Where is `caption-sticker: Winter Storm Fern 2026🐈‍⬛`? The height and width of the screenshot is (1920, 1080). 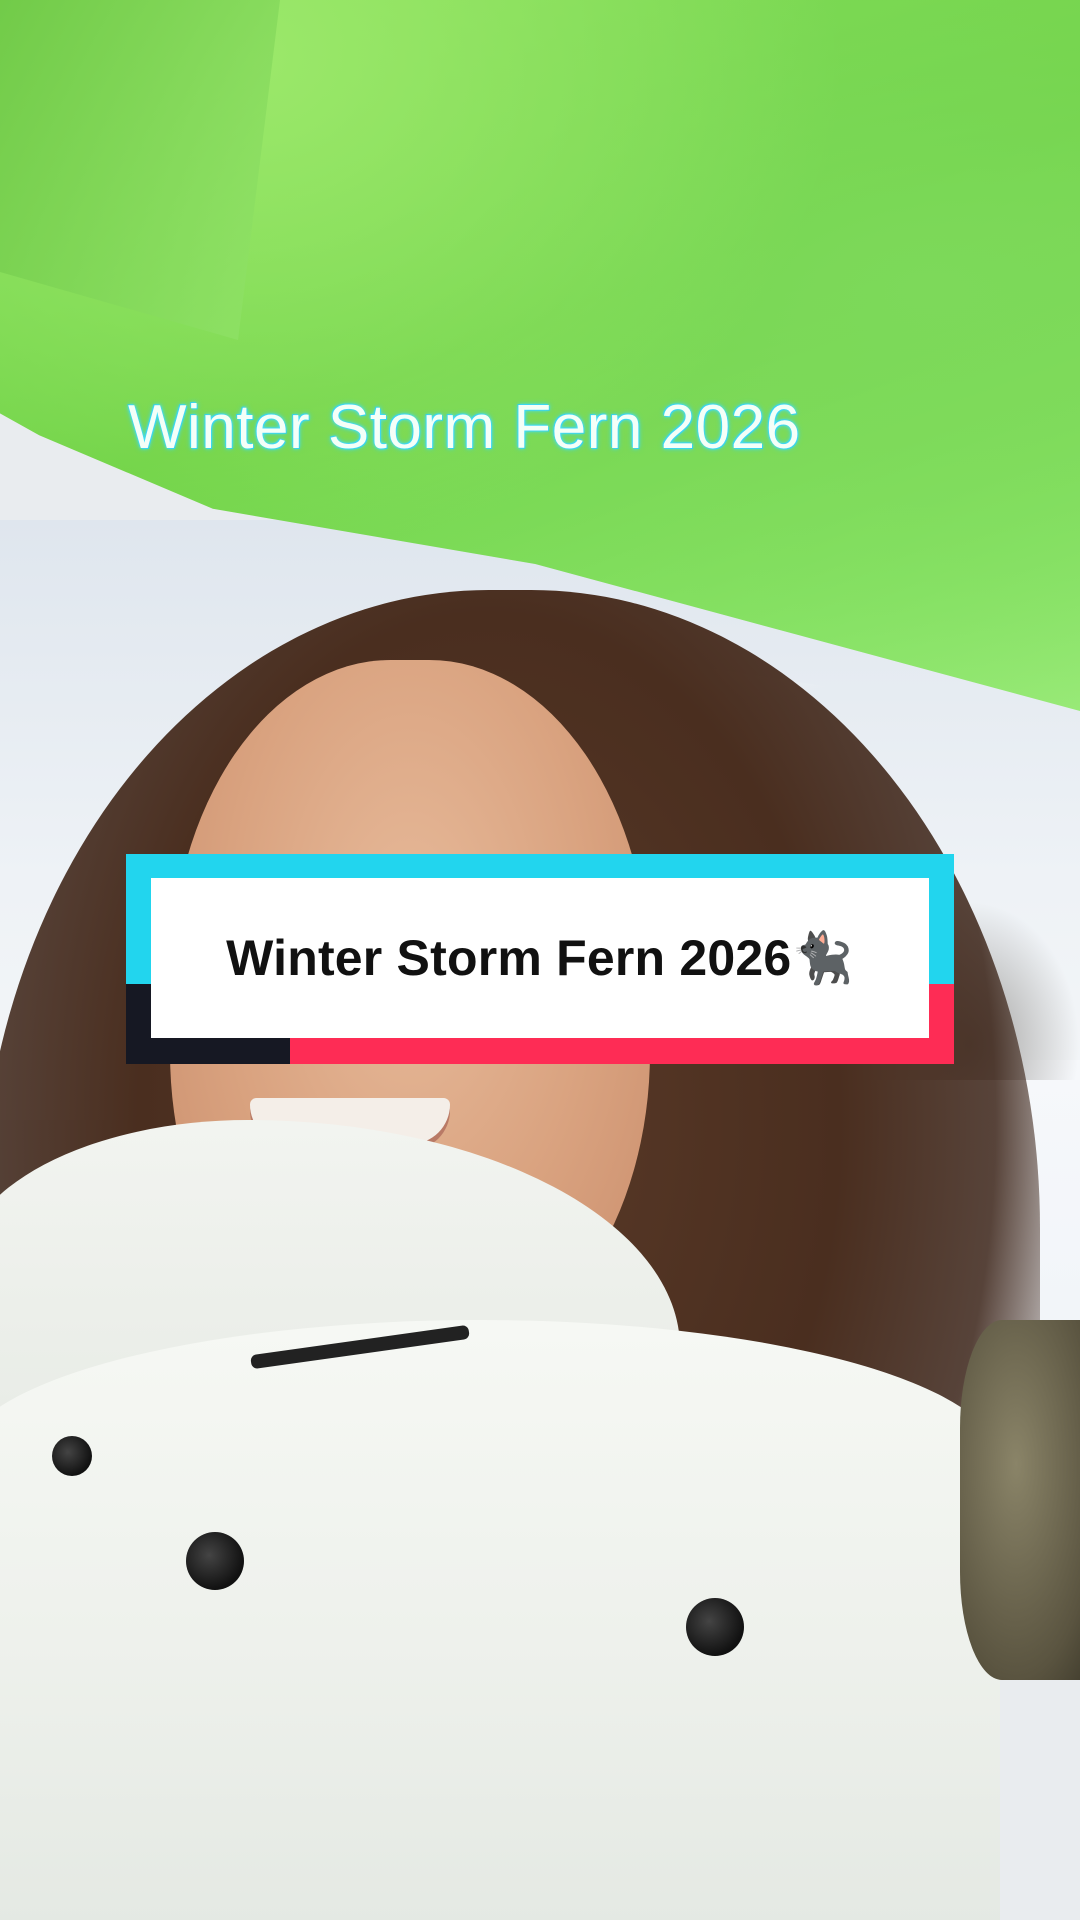
caption-sticker: Winter Storm Fern 2026🐈‍⬛ is located at coordinates (540, 959).